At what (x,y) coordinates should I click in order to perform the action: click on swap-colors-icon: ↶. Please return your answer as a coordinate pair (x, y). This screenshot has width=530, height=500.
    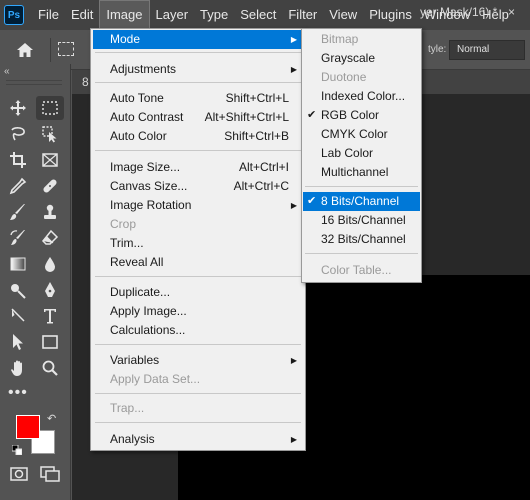
    Looking at the image, I should click on (51, 418).